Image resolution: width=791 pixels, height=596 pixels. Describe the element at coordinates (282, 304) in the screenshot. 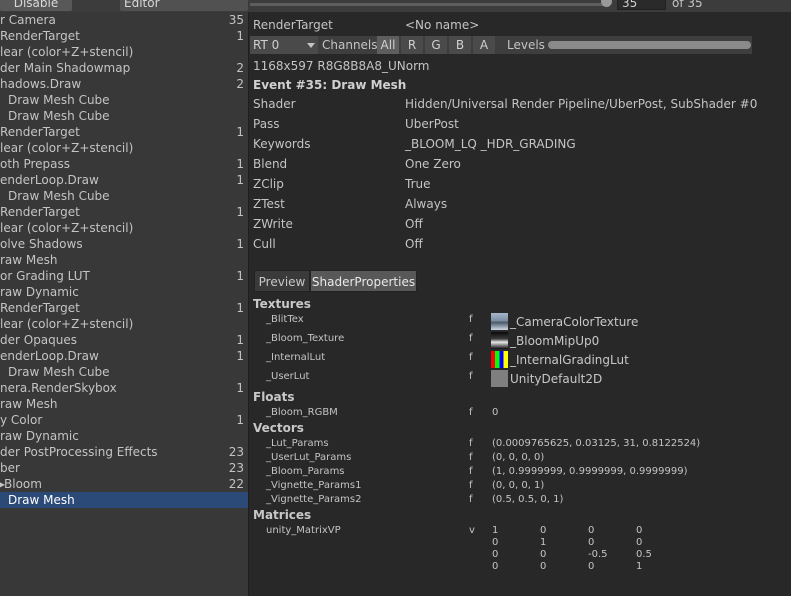

I see `textures-heading: Textures` at that location.